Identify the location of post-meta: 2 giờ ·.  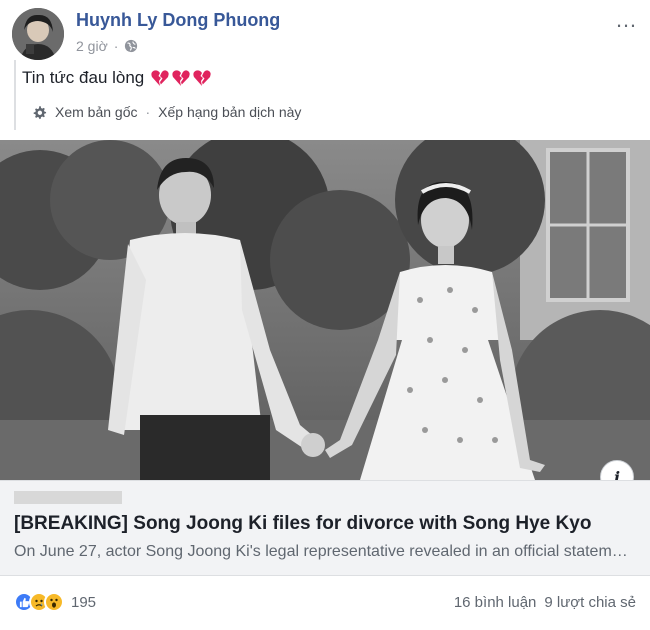
(107, 46).